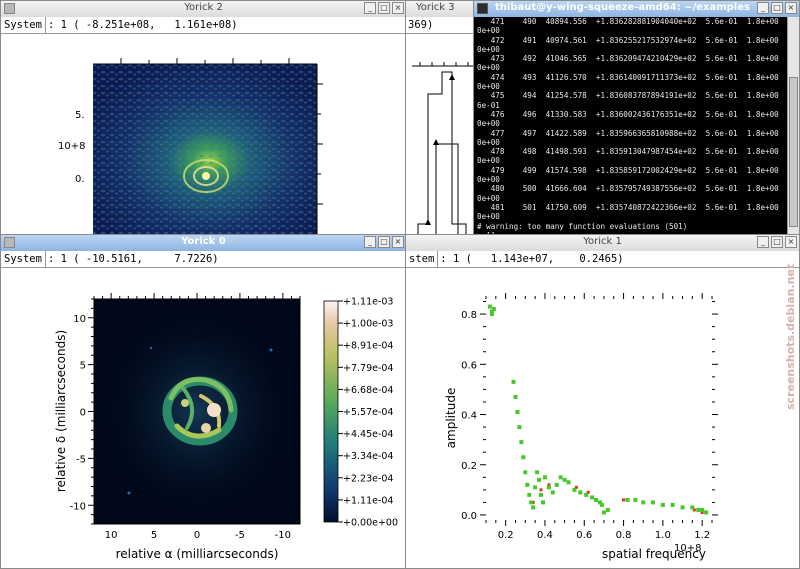 The image size is (800, 569). Describe the element at coordinates (687, 548) in the screenshot. I see `x-axis-exponent: 10+8` at that location.